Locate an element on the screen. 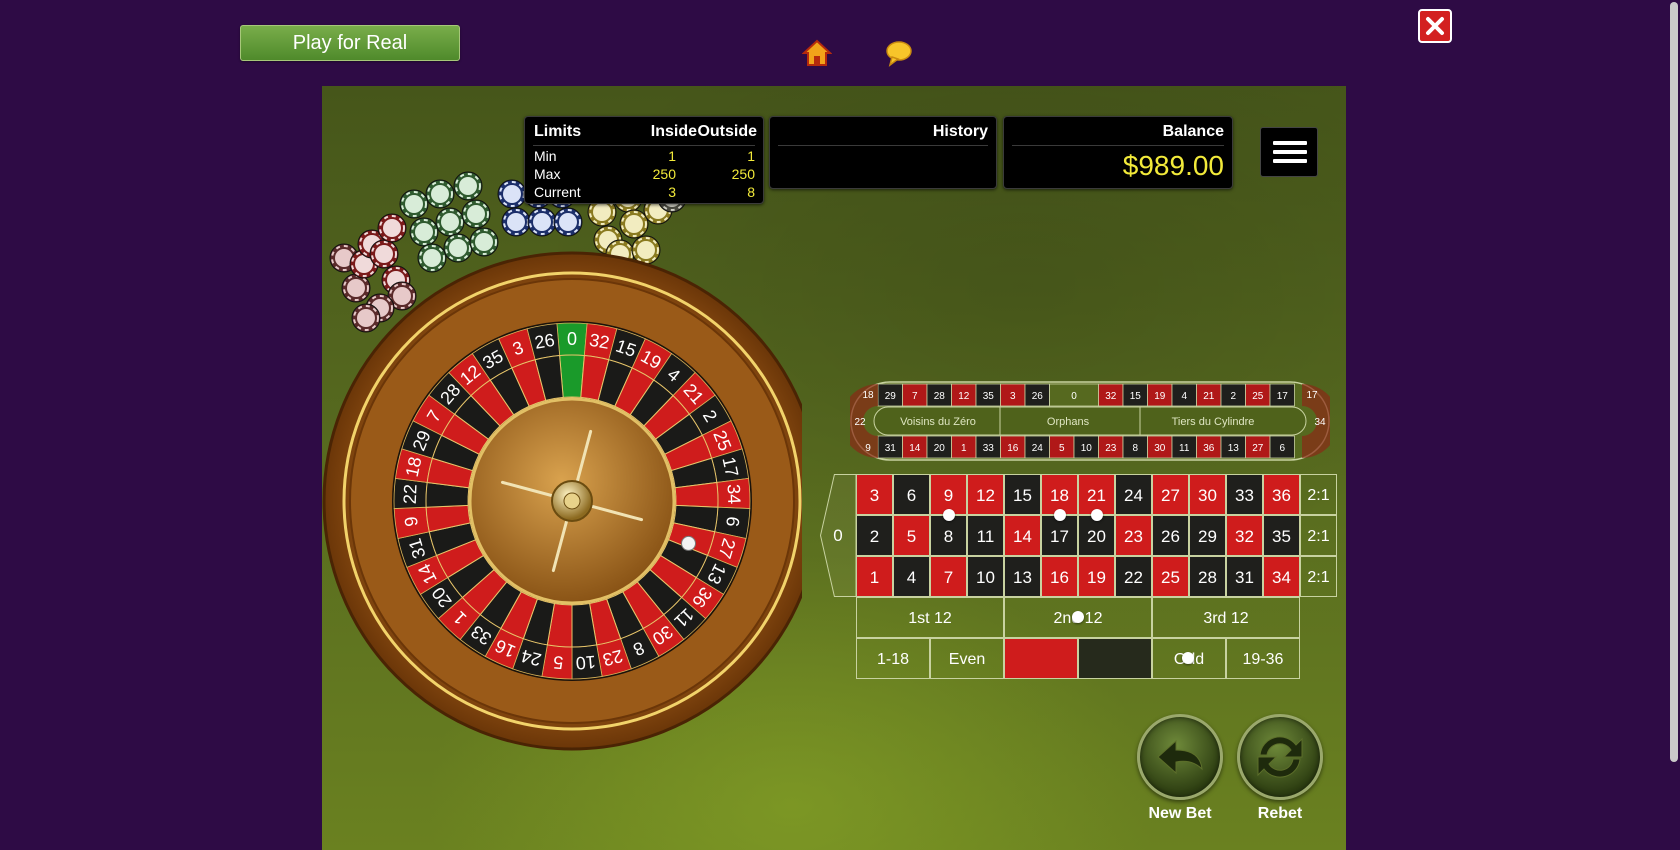 The width and height of the screenshot is (1680, 850). racetrack-section-label: Orphans is located at coordinates (1068, 422).